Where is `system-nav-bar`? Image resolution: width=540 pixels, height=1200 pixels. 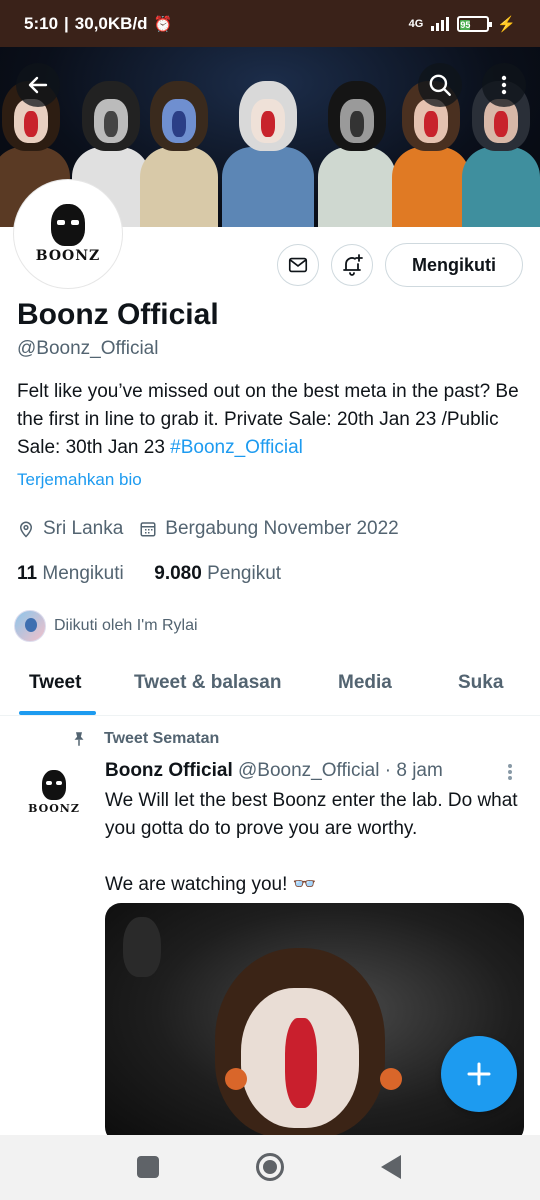 system-nav-bar is located at coordinates (270, 1167).